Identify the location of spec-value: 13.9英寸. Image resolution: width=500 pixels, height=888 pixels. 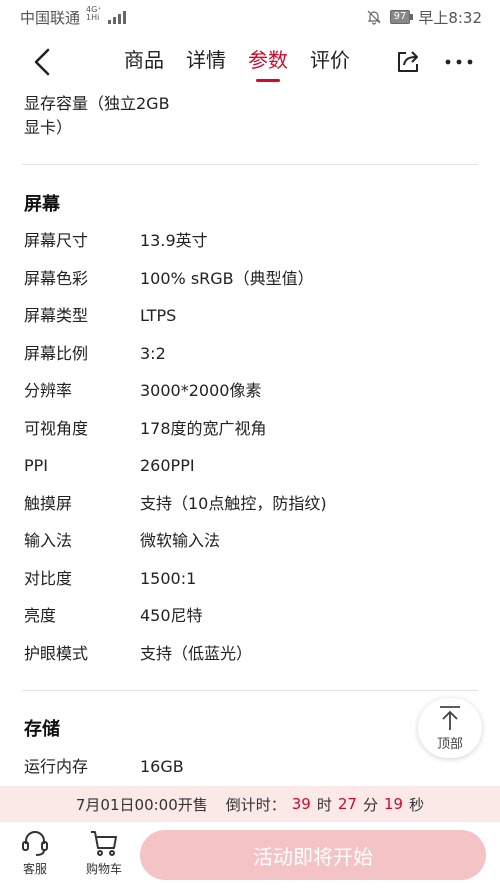
(174, 240).